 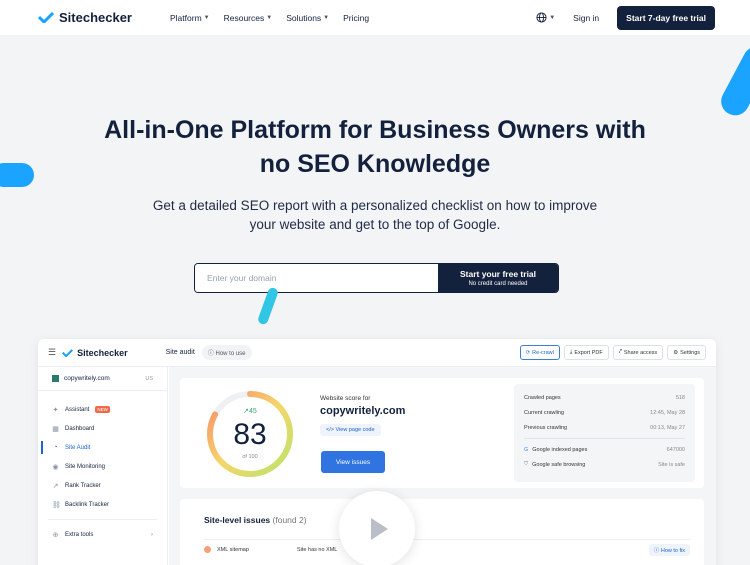 What do you see at coordinates (55, 447) in the screenshot?
I see `audit-icon: ◔` at bounding box center [55, 447].